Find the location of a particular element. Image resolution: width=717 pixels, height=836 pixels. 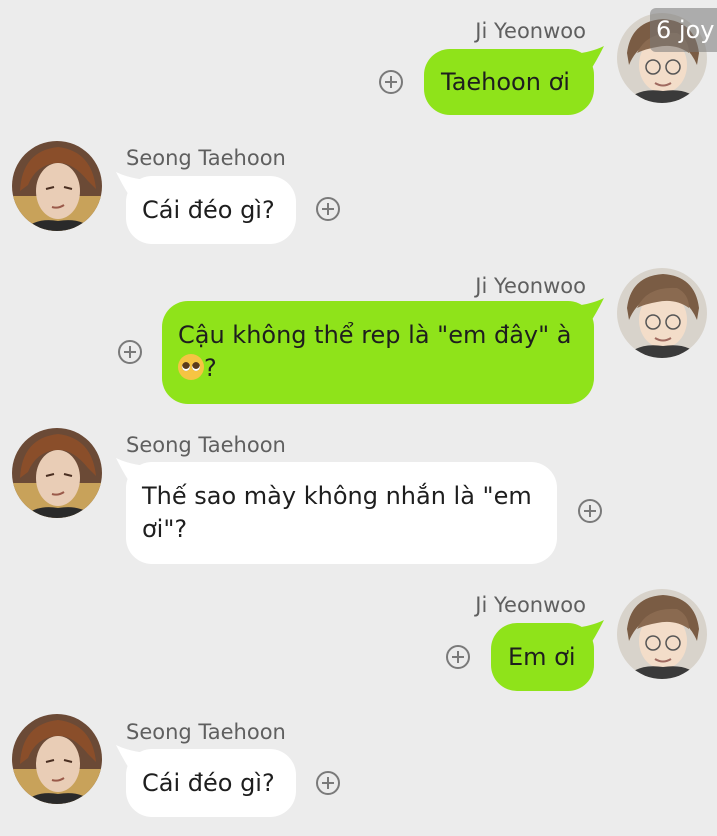

message-bubble: Cậu không thể rep là "em đây" à ? is located at coordinates (378, 352).